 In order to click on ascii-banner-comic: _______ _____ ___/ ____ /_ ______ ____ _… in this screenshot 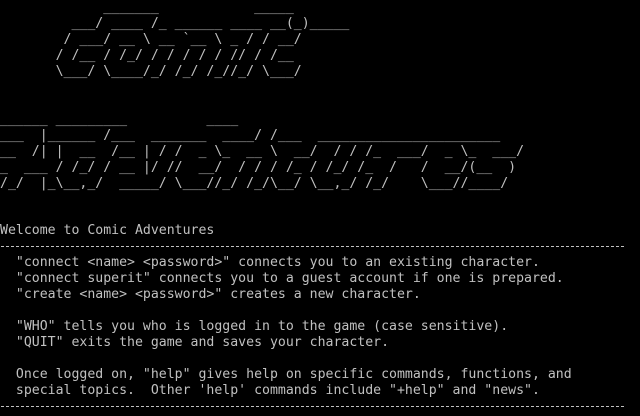, I will do `click(202, 39)`.